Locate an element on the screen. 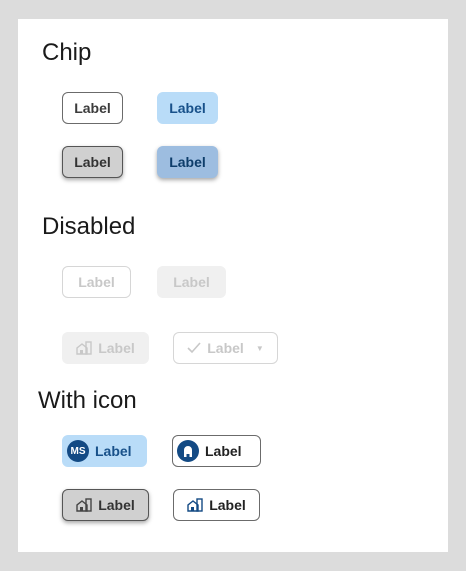 The image size is (466, 571). chip-outline: Label is located at coordinates (92, 108).